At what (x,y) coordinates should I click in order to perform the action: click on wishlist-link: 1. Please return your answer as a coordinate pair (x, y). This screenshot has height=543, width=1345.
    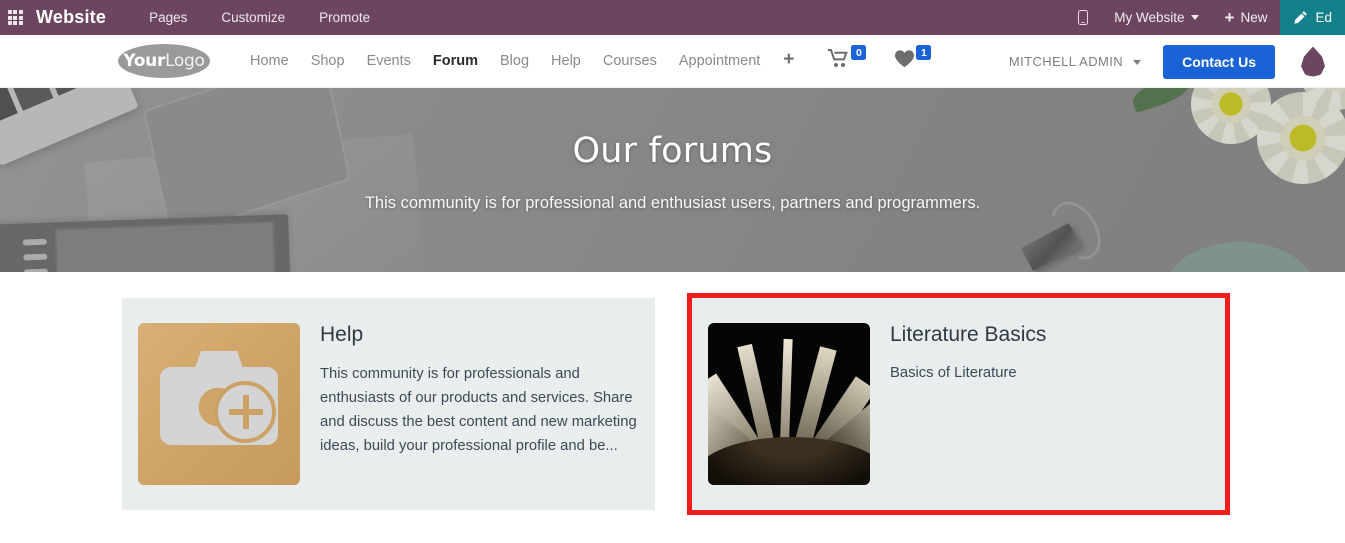
    Looking at the image, I should click on (913, 59).